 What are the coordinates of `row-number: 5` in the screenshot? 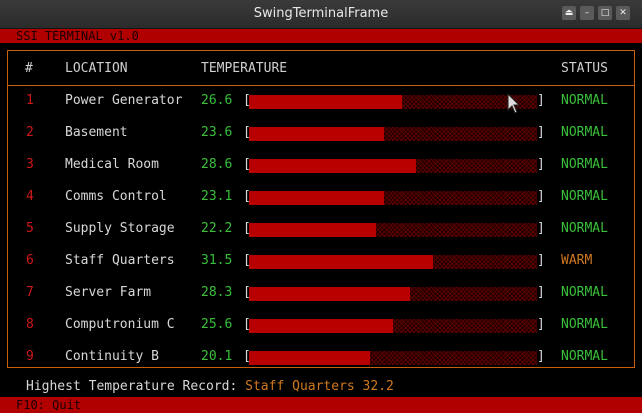 It's located at (30, 228).